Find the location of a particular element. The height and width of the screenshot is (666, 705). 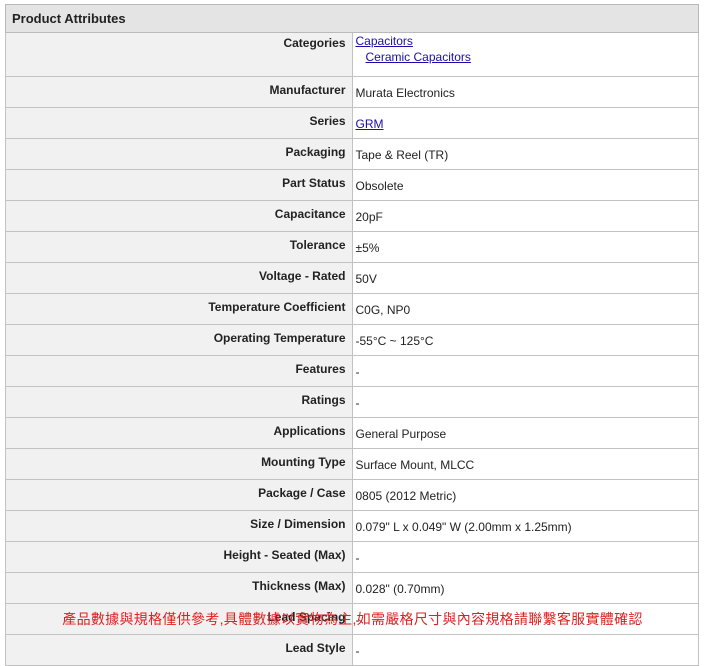

attribute-value: Murata Electronics is located at coordinates (525, 92).